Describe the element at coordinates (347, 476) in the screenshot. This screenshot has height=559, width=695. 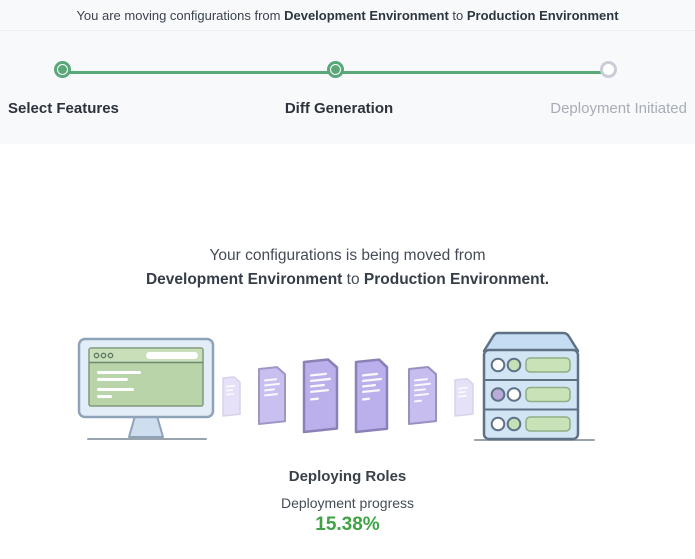
I see `status-title: Deploying Roles` at that location.